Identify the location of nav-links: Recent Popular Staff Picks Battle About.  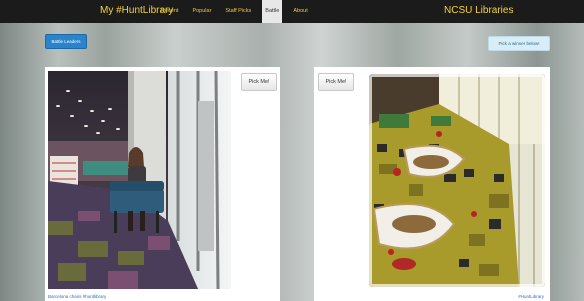
(234, 11).